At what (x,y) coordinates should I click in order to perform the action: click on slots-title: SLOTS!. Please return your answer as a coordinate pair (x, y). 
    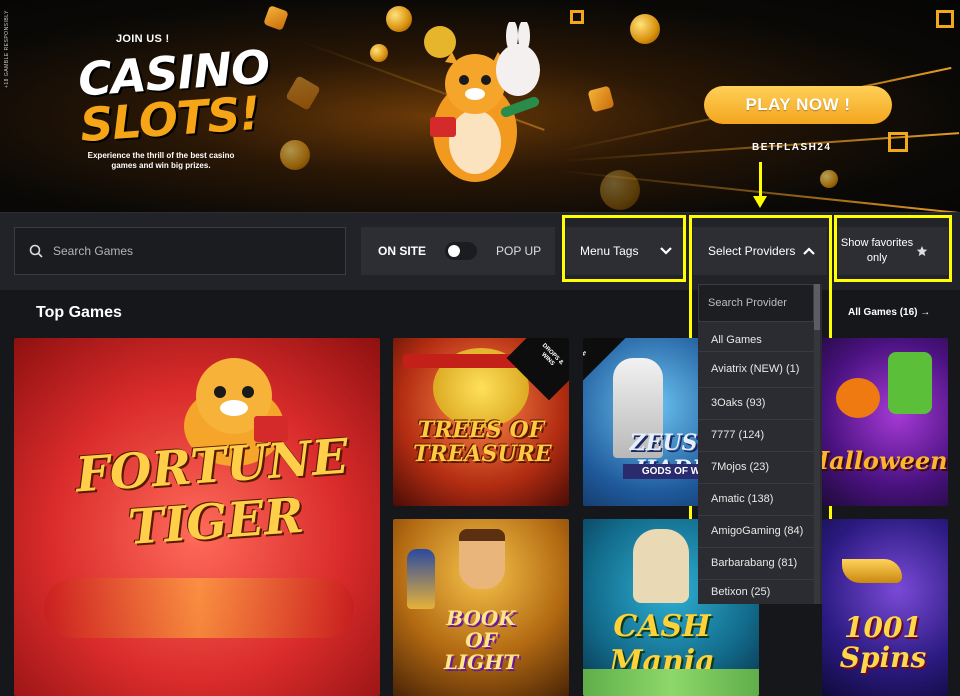
    Looking at the image, I should click on (170, 119).